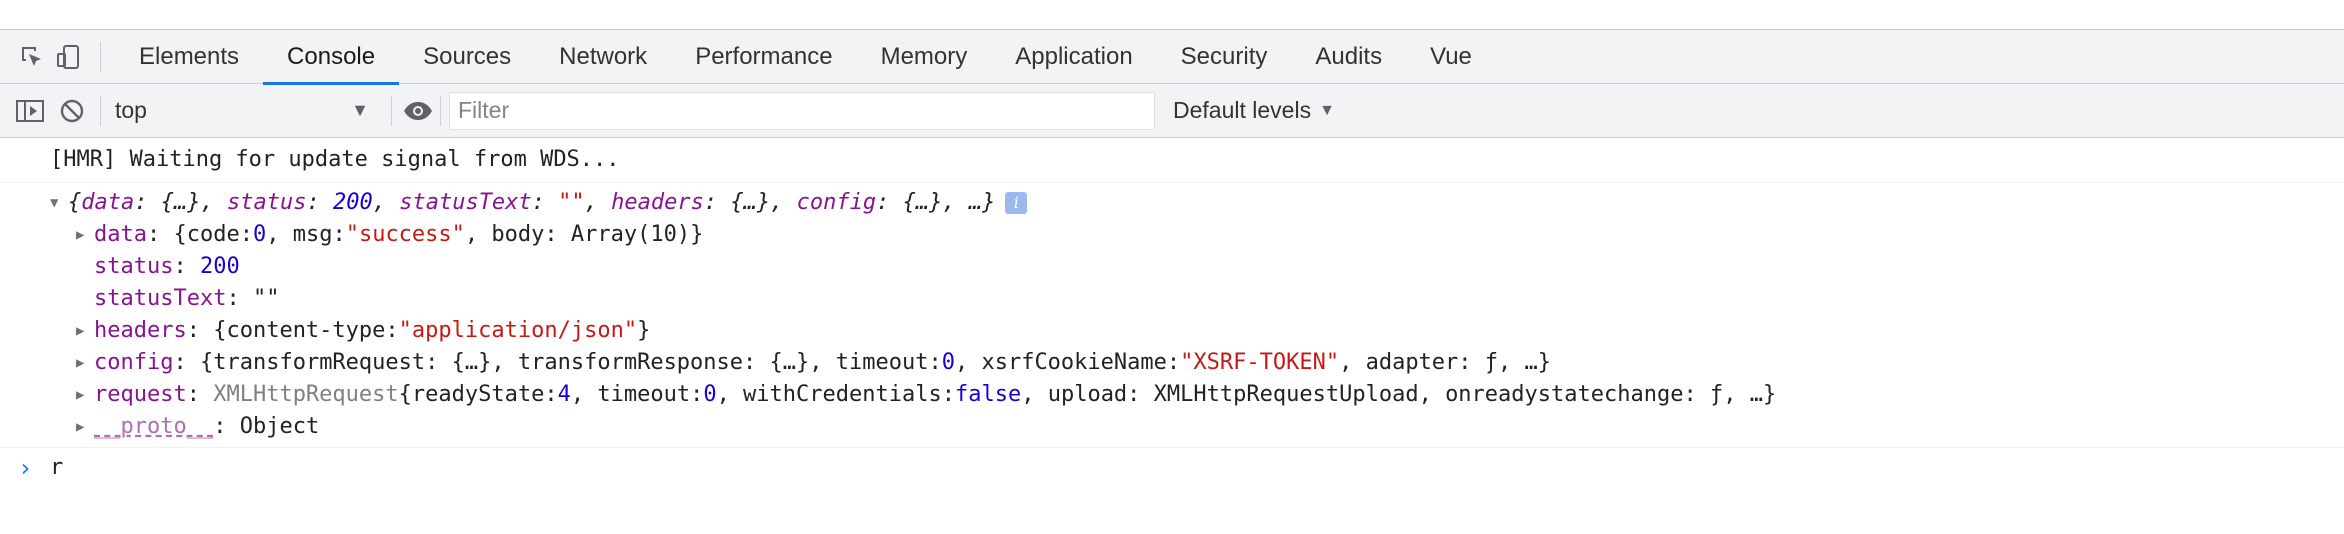 The width and height of the screenshot is (2344, 534). Describe the element at coordinates (763, 57) in the screenshot. I see `tab-performance: Performance` at that location.